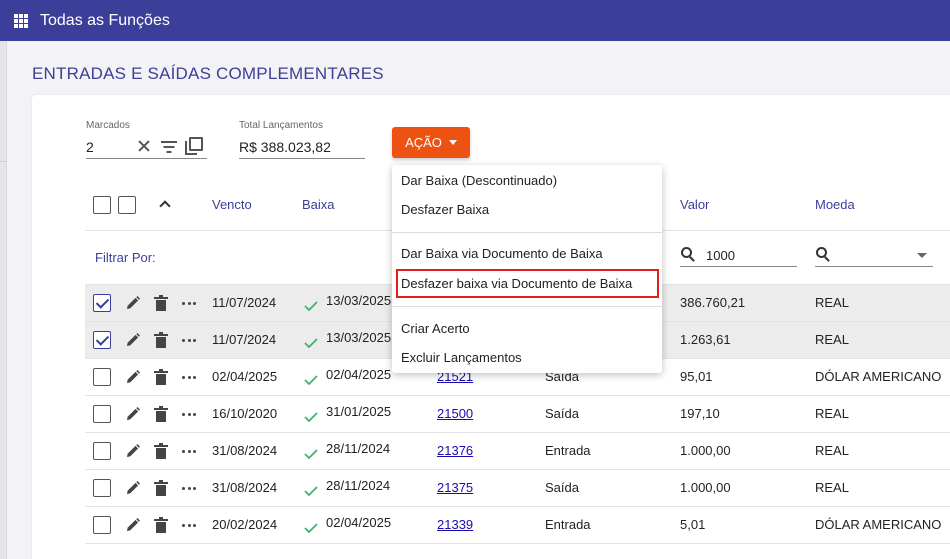  I want to click on header-baixa: Baixa, so click(318, 204).